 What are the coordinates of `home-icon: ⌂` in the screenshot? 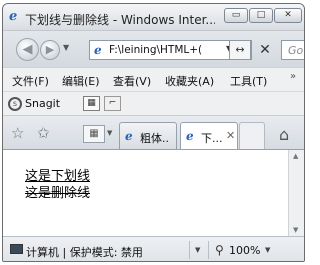 It's located at (284, 134).